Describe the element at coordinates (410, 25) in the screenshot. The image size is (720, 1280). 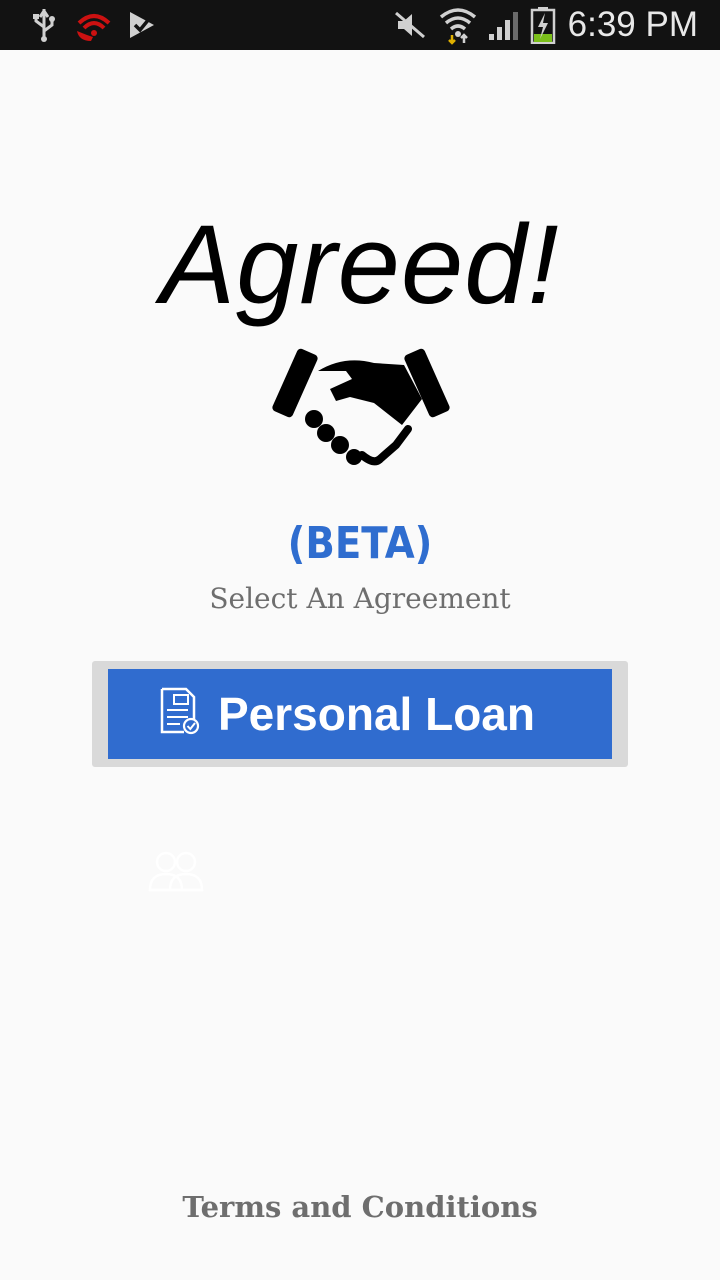
I see `mute-icon` at that location.